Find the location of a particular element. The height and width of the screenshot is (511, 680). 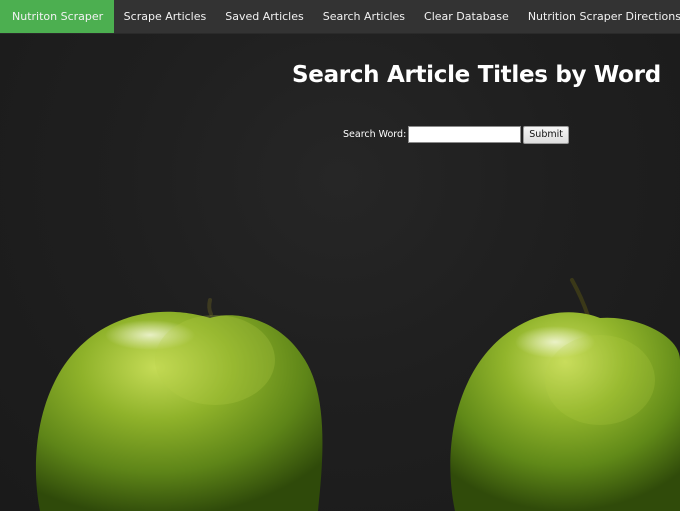

page-title: Search Article Titles by Word is located at coordinates (476, 75).